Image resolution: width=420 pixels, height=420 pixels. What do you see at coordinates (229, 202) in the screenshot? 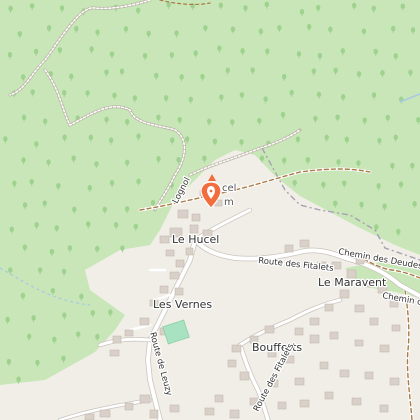
I see `poi-label-line2: m` at bounding box center [229, 202].